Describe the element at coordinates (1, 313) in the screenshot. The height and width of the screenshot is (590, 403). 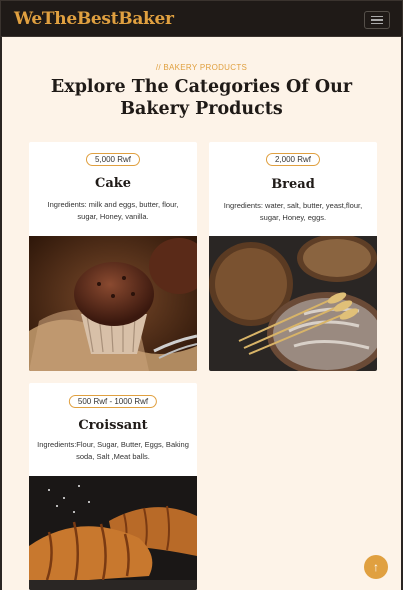
I see `left-edge` at that location.